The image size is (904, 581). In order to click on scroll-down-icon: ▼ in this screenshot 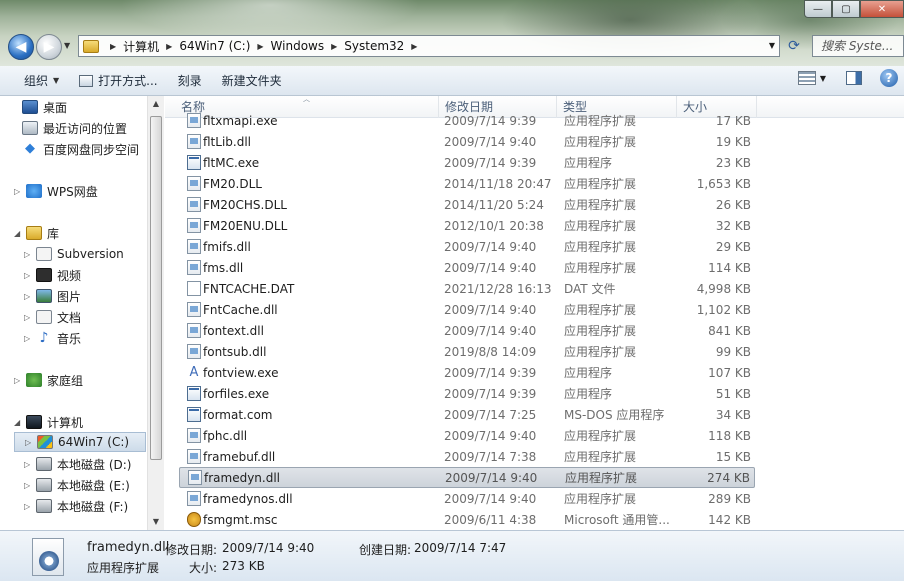, I will do `click(156, 522)`.